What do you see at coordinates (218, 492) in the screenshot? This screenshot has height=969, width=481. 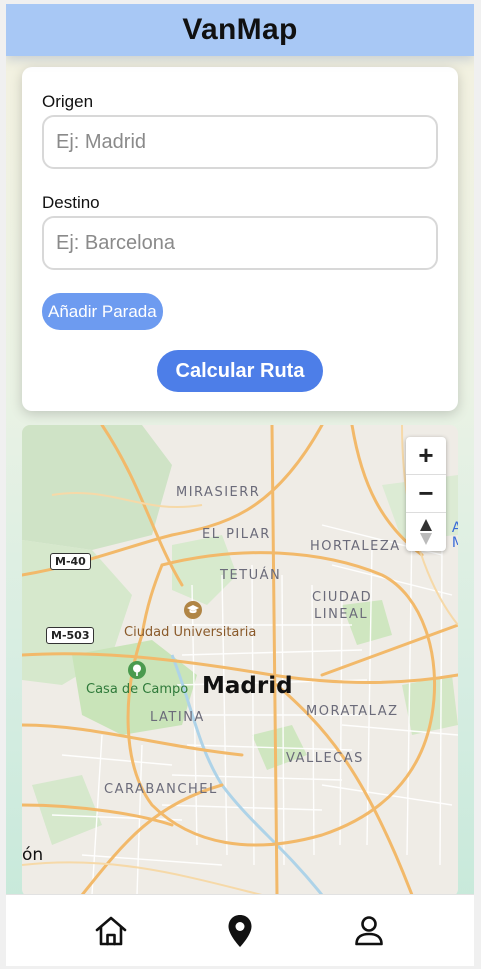 I see `map-label-district: MIRASIERR` at bounding box center [218, 492].